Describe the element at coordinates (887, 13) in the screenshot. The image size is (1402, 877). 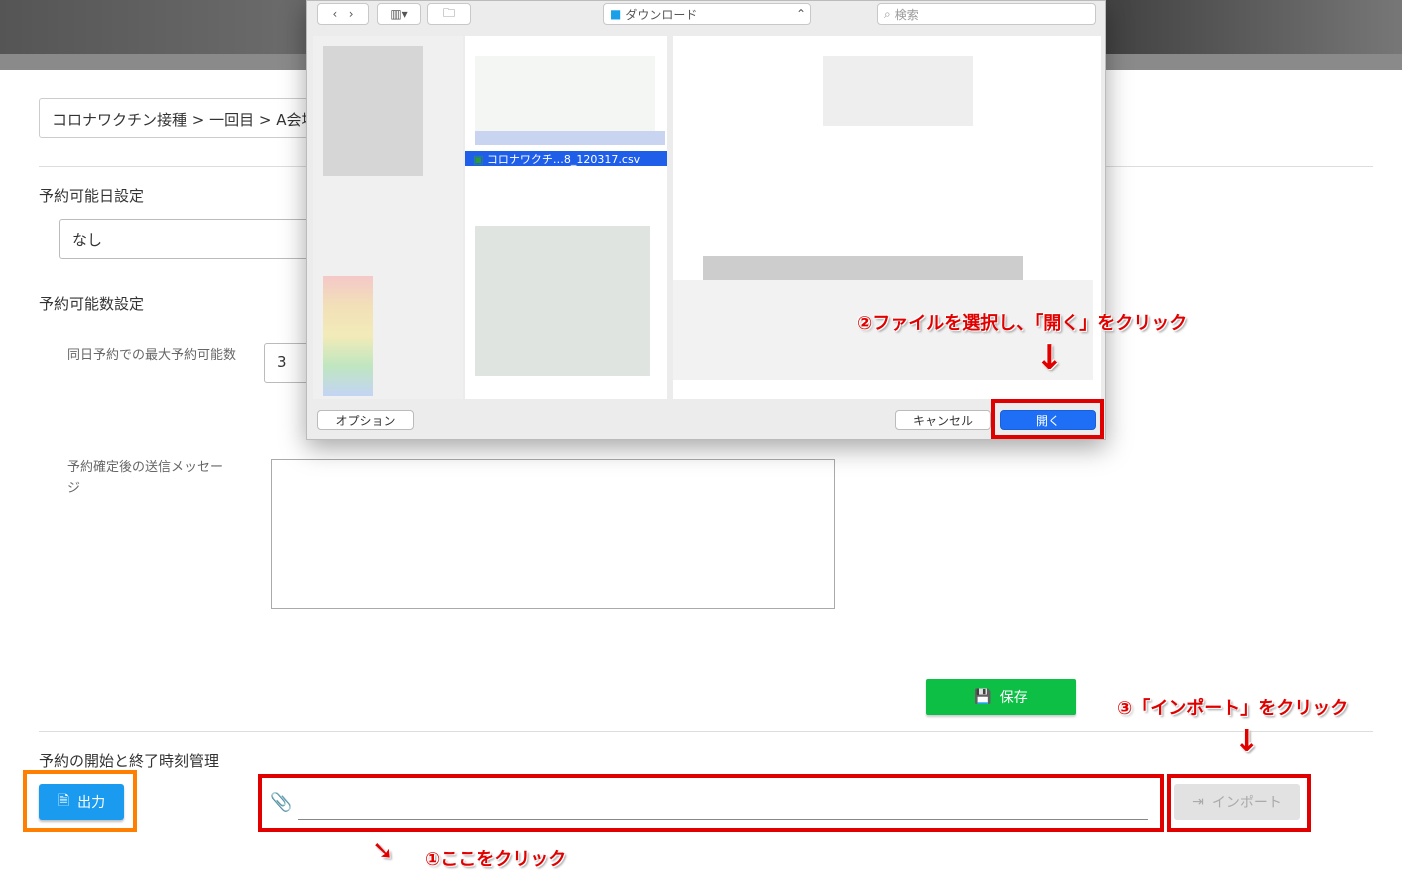
I see `search-icon: ⌕` at that location.